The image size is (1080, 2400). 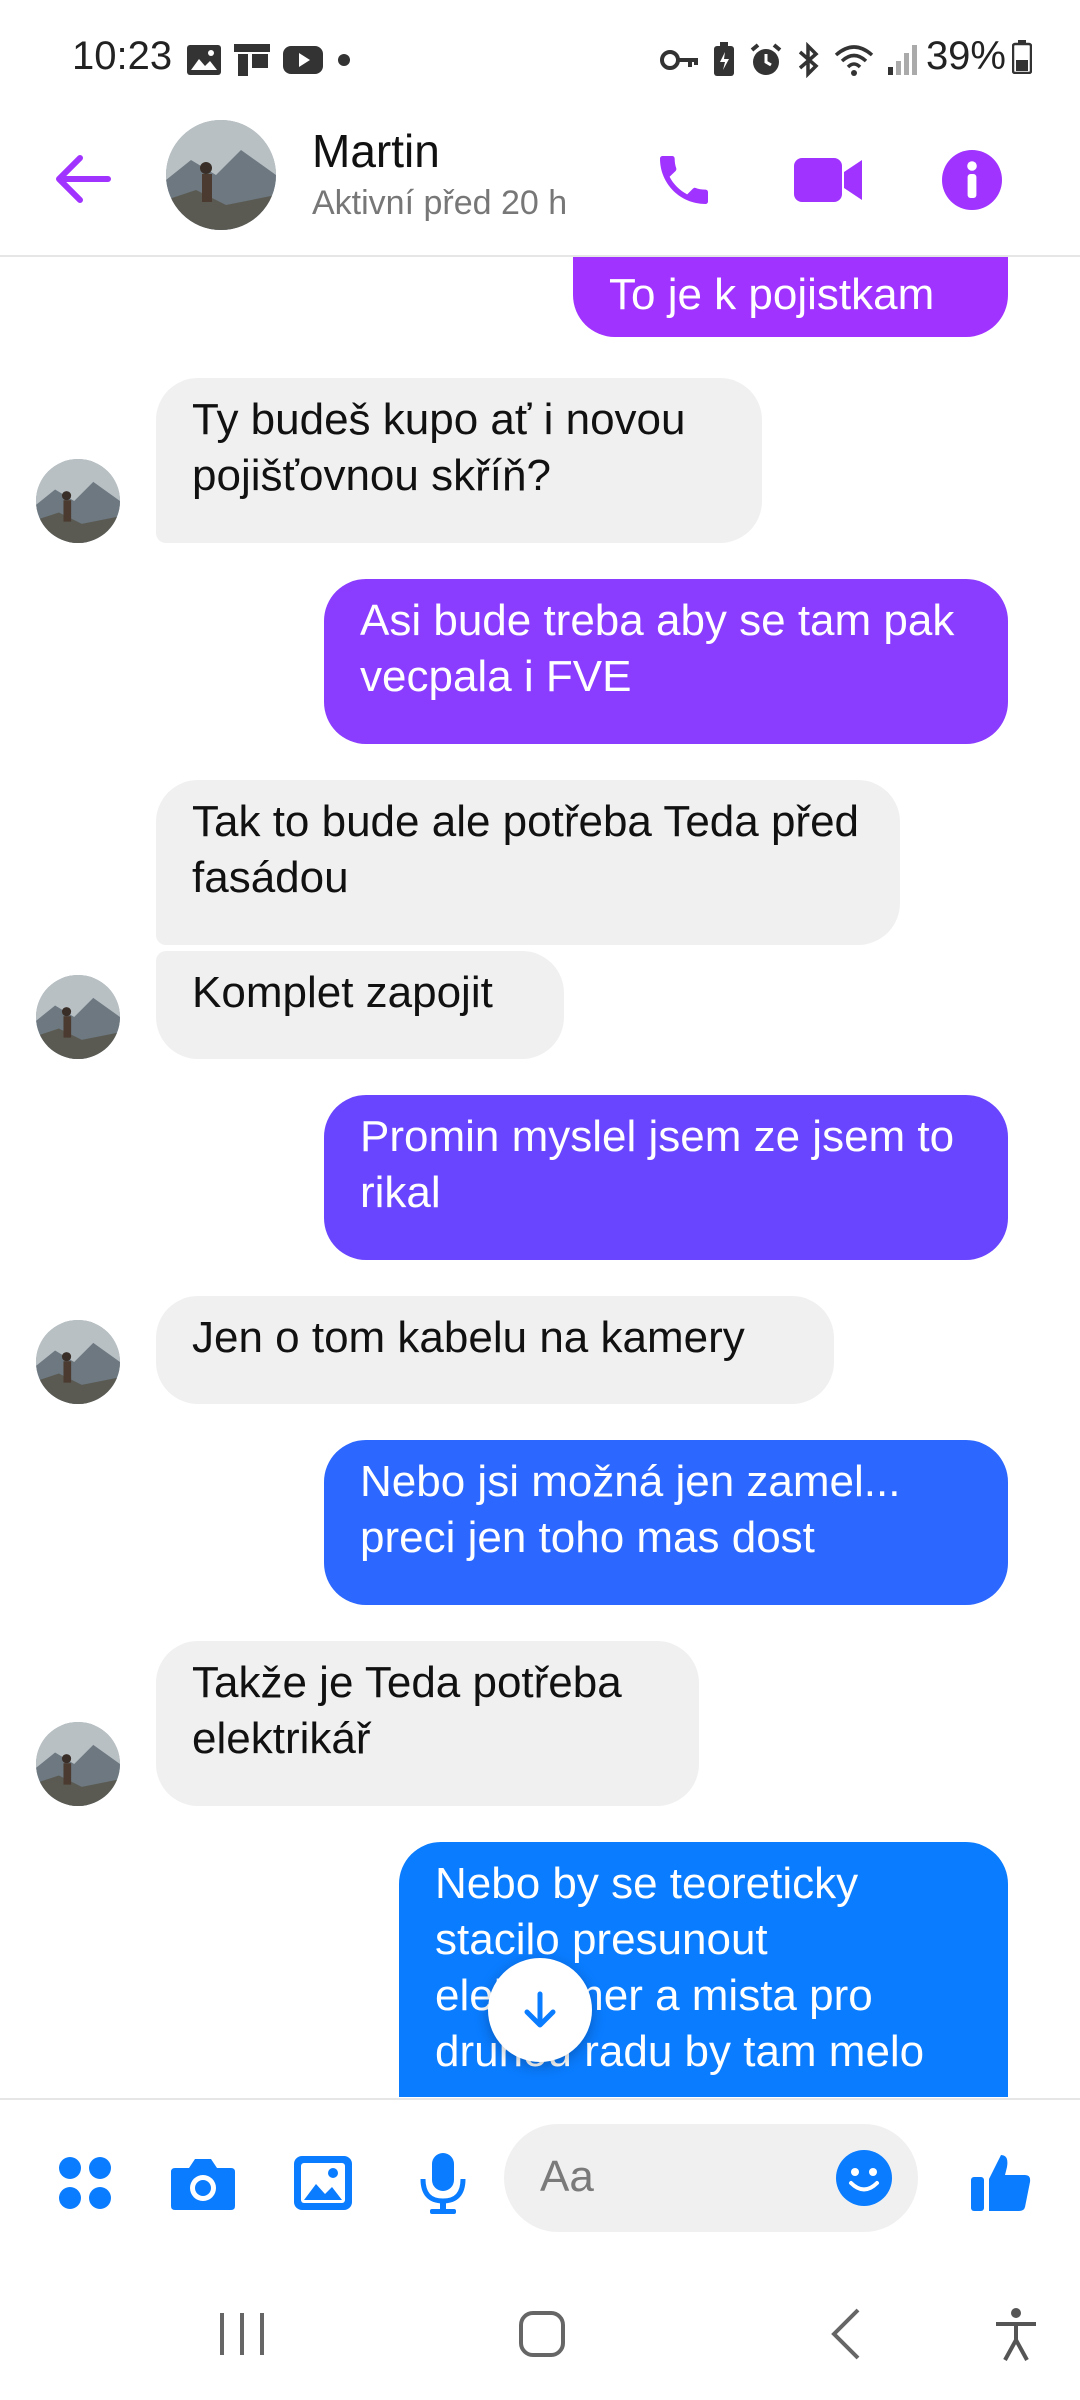 I want to click on message-bubble-outgoing: To je k pojistkam, so click(x=790, y=297).